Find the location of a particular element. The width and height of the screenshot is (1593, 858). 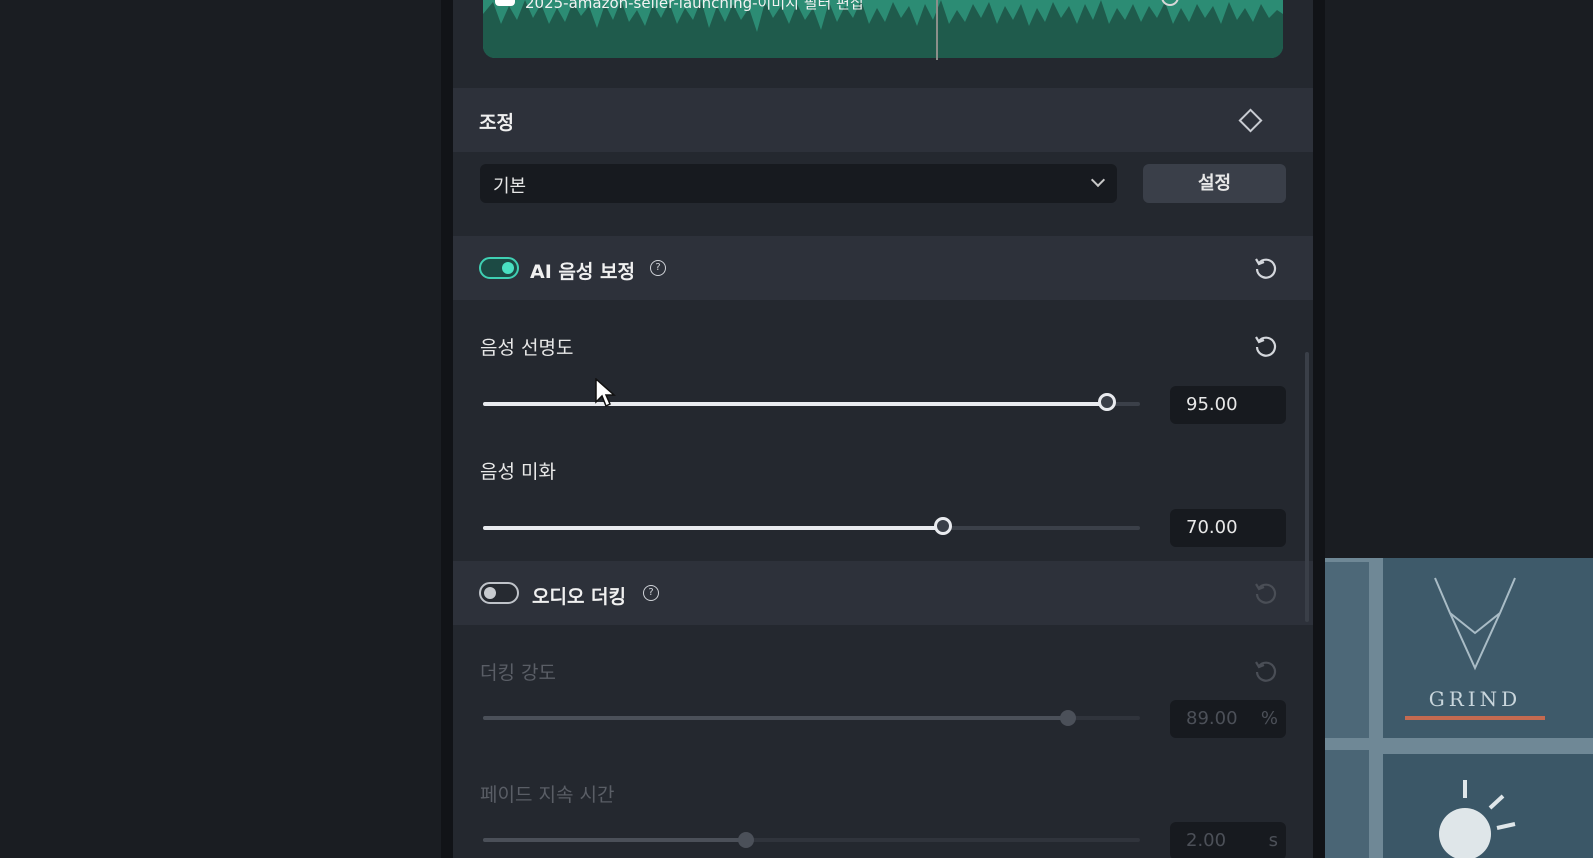

audio-ducking-title: 오디오 더킹 is located at coordinates (579, 597).